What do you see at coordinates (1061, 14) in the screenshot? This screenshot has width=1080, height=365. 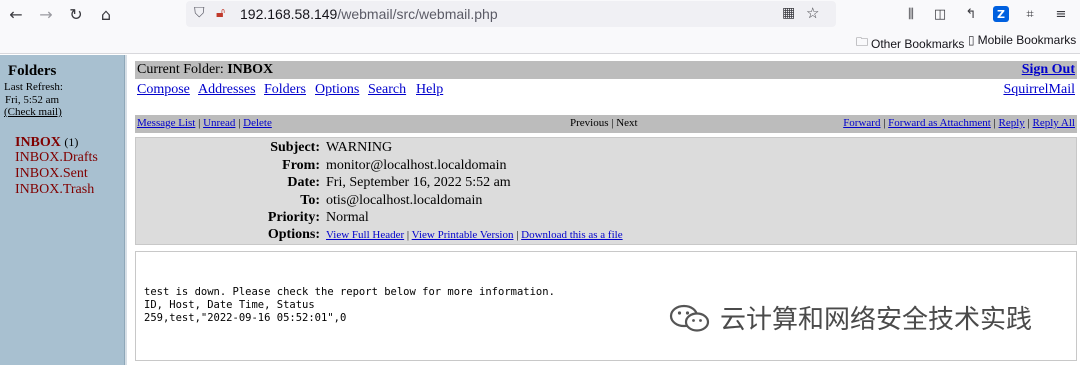 I see `menu-icon: ≡` at bounding box center [1061, 14].